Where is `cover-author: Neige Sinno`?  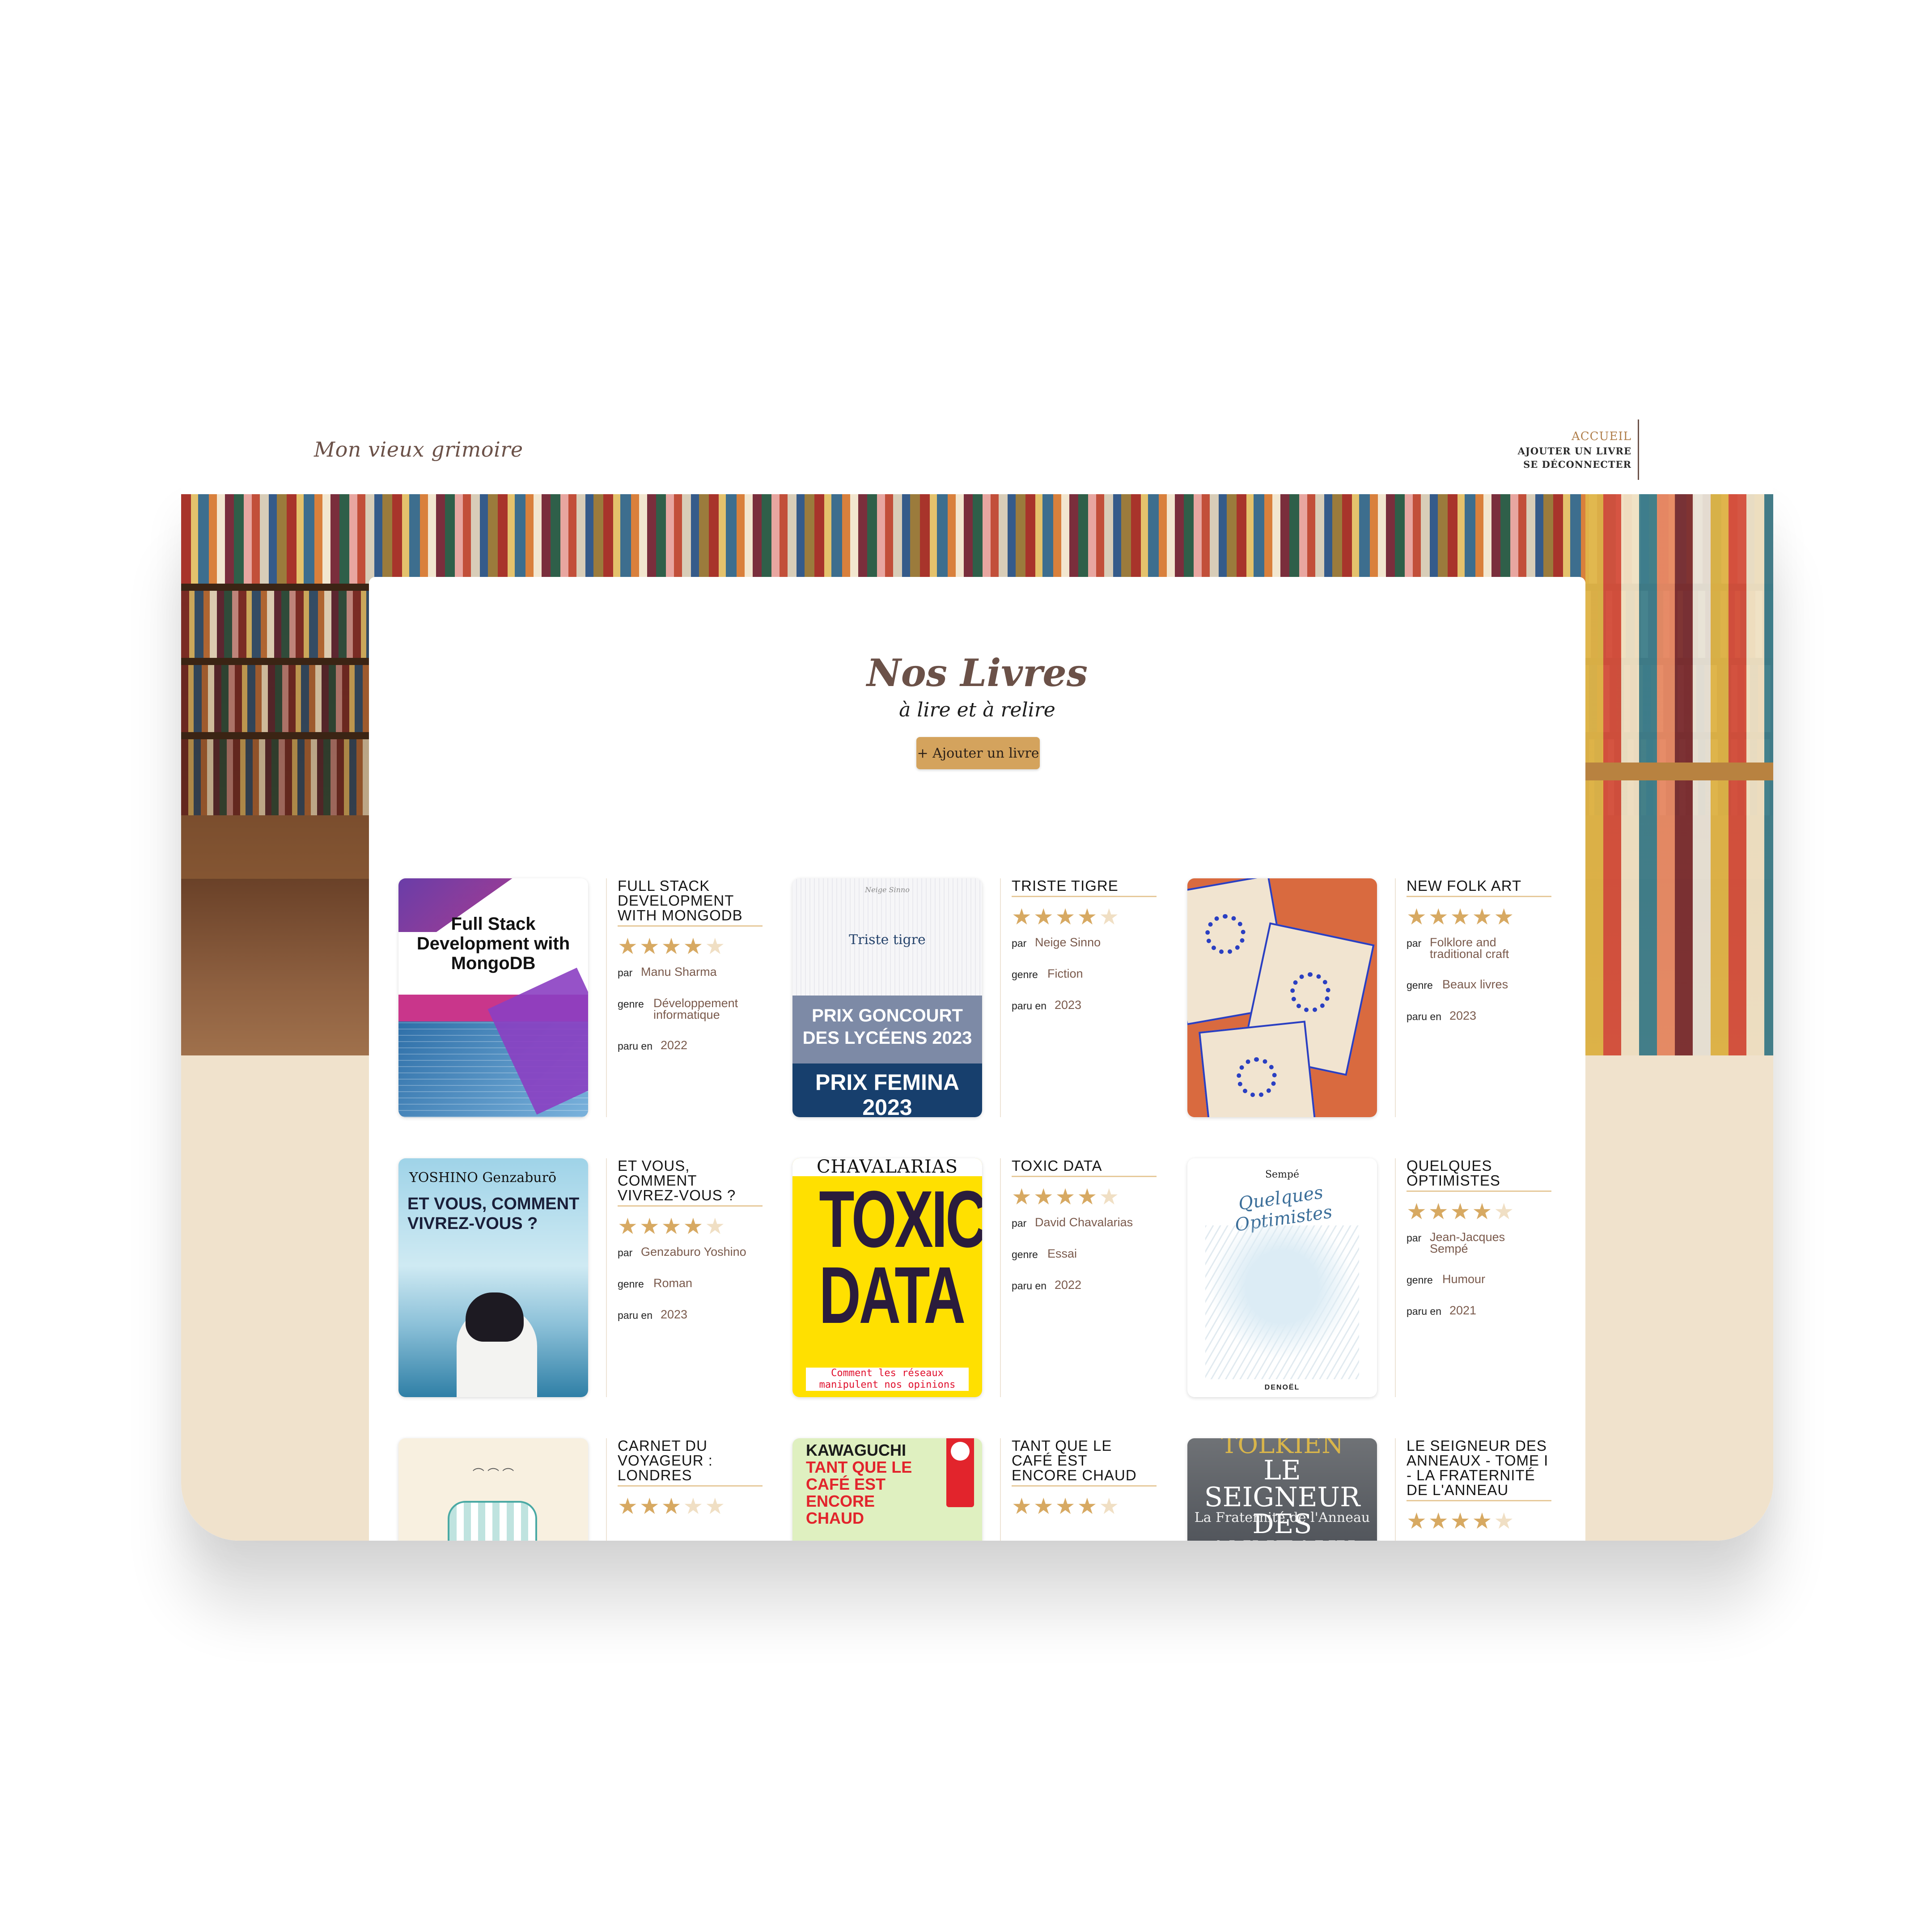 cover-author: Neige Sinno is located at coordinates (887, 890).